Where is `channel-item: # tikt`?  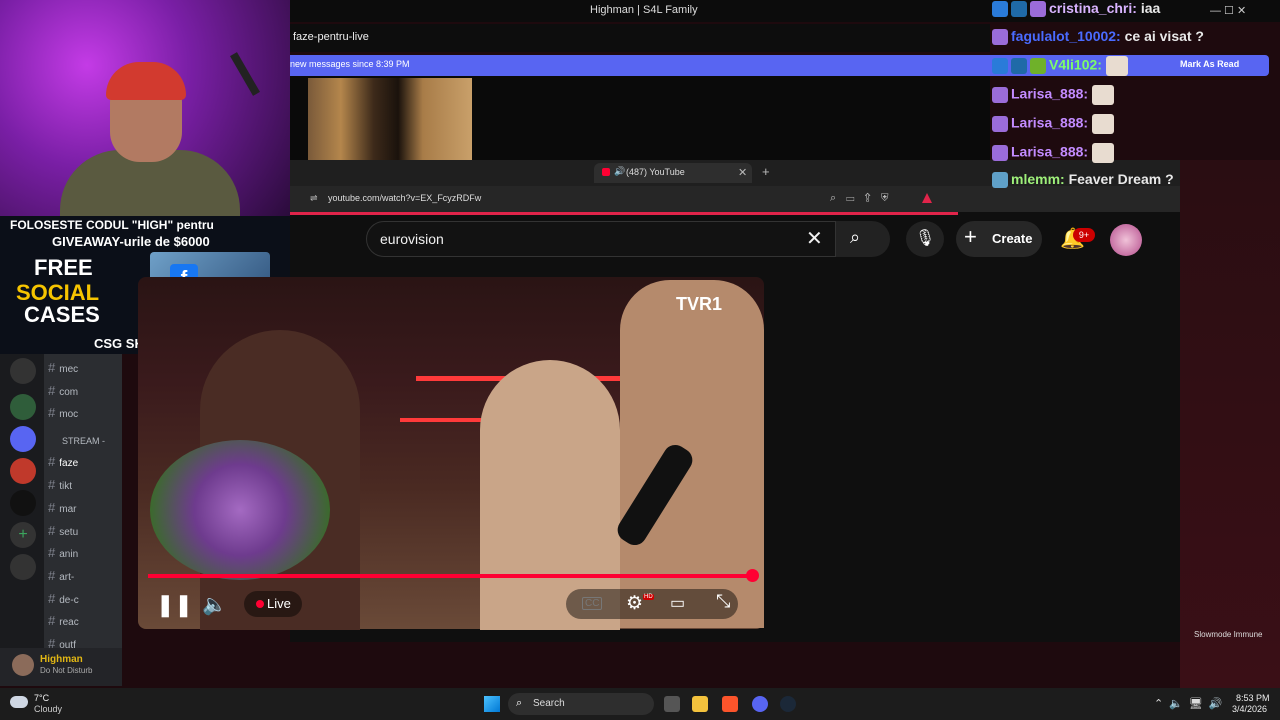 channel-item: # tikt is located at coordinates (85, 484).